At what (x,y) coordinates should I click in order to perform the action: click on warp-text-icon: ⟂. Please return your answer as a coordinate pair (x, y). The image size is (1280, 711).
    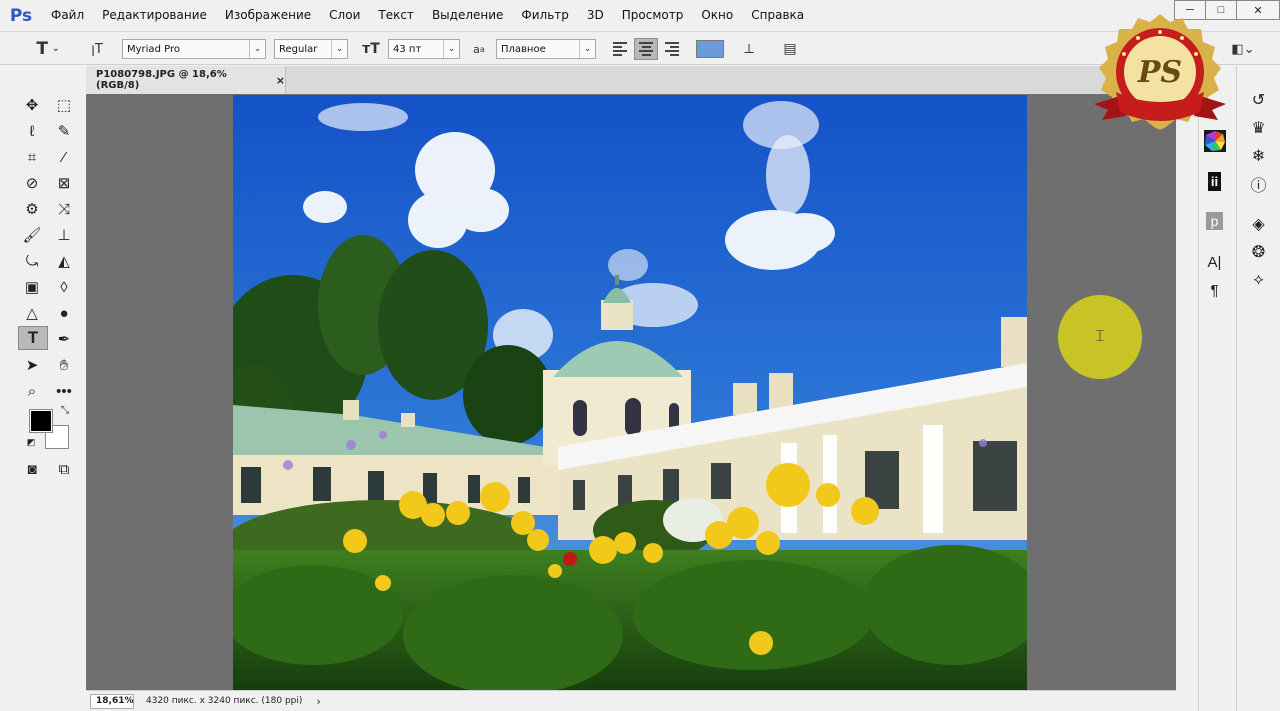
    Looking at the image, I should click on (749, 49).